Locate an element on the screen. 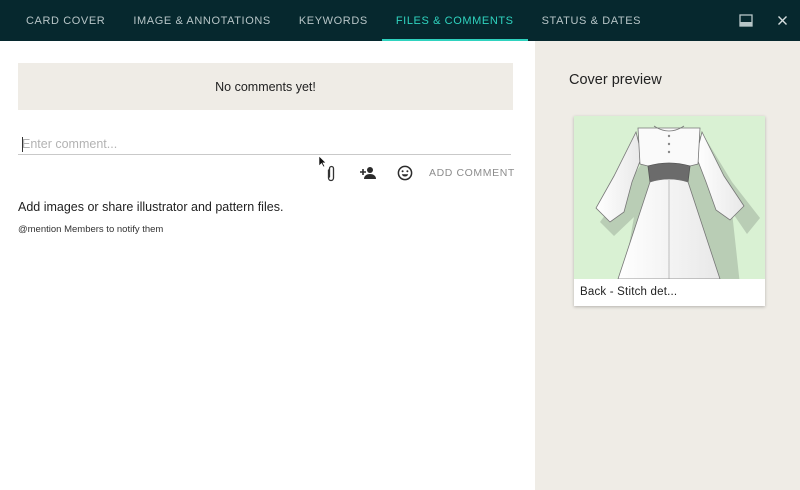  tab-card-cover: CARD COVER is located at coordinates (65, 20).